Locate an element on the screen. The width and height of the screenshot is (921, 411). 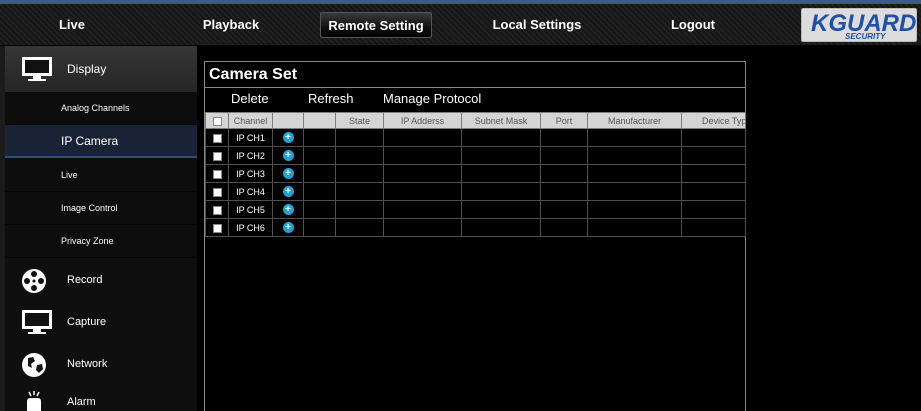
column-header-channel: Channel is located at coordinates (250, 120).